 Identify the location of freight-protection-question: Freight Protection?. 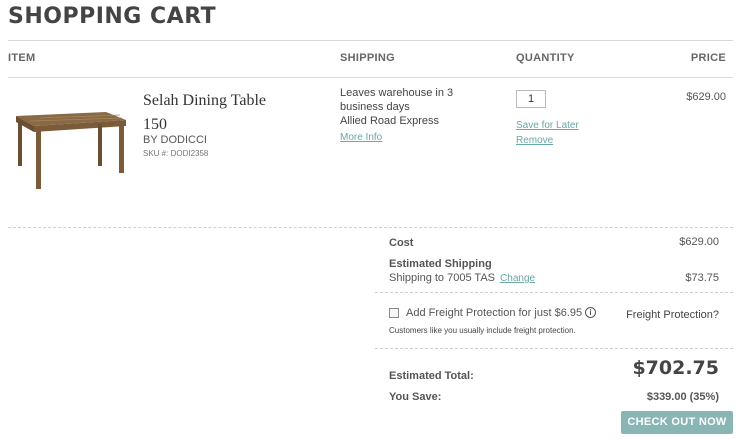
(659, 315).